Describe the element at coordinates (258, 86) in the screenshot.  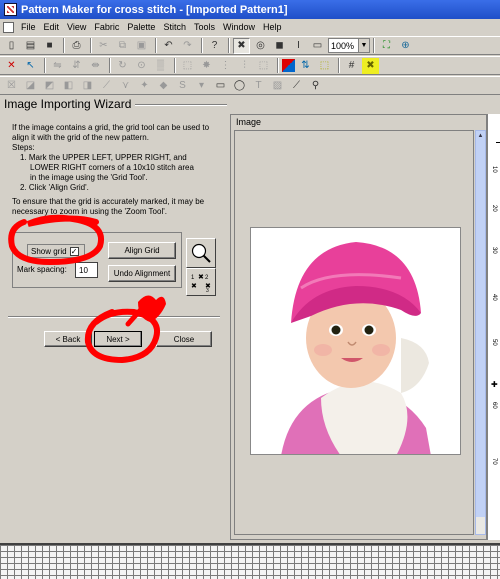
I see `text-tool-icon: T` at that location.